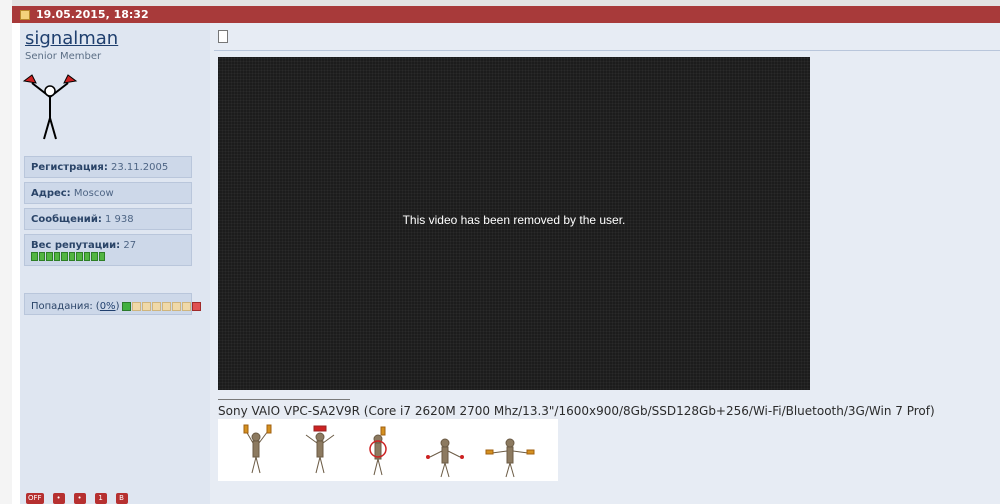  Describe the element at coordinates (607, 50) in the screenshot. I see `content-divider` at that location.